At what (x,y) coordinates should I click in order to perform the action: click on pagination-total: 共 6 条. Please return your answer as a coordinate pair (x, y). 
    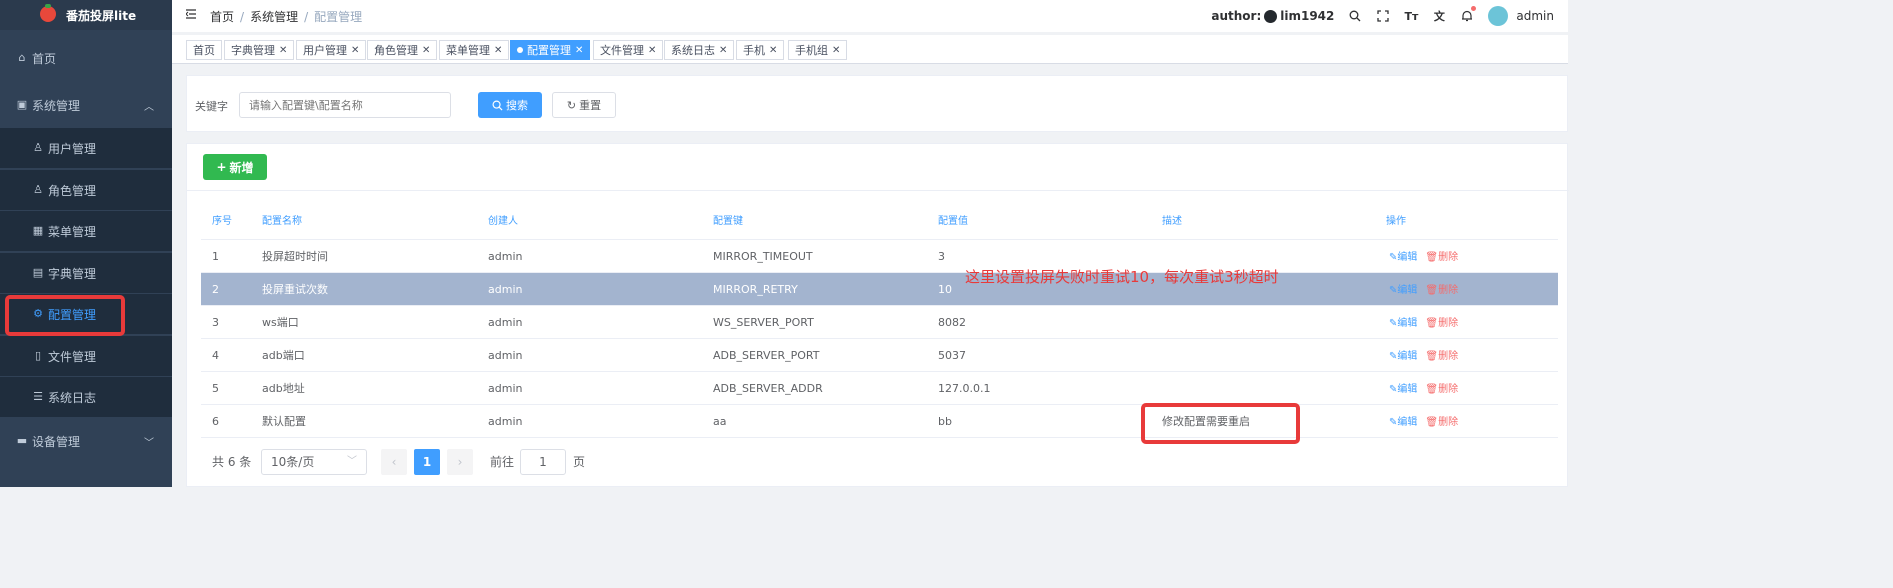
    Looking at the image, I should click on (232, 462).